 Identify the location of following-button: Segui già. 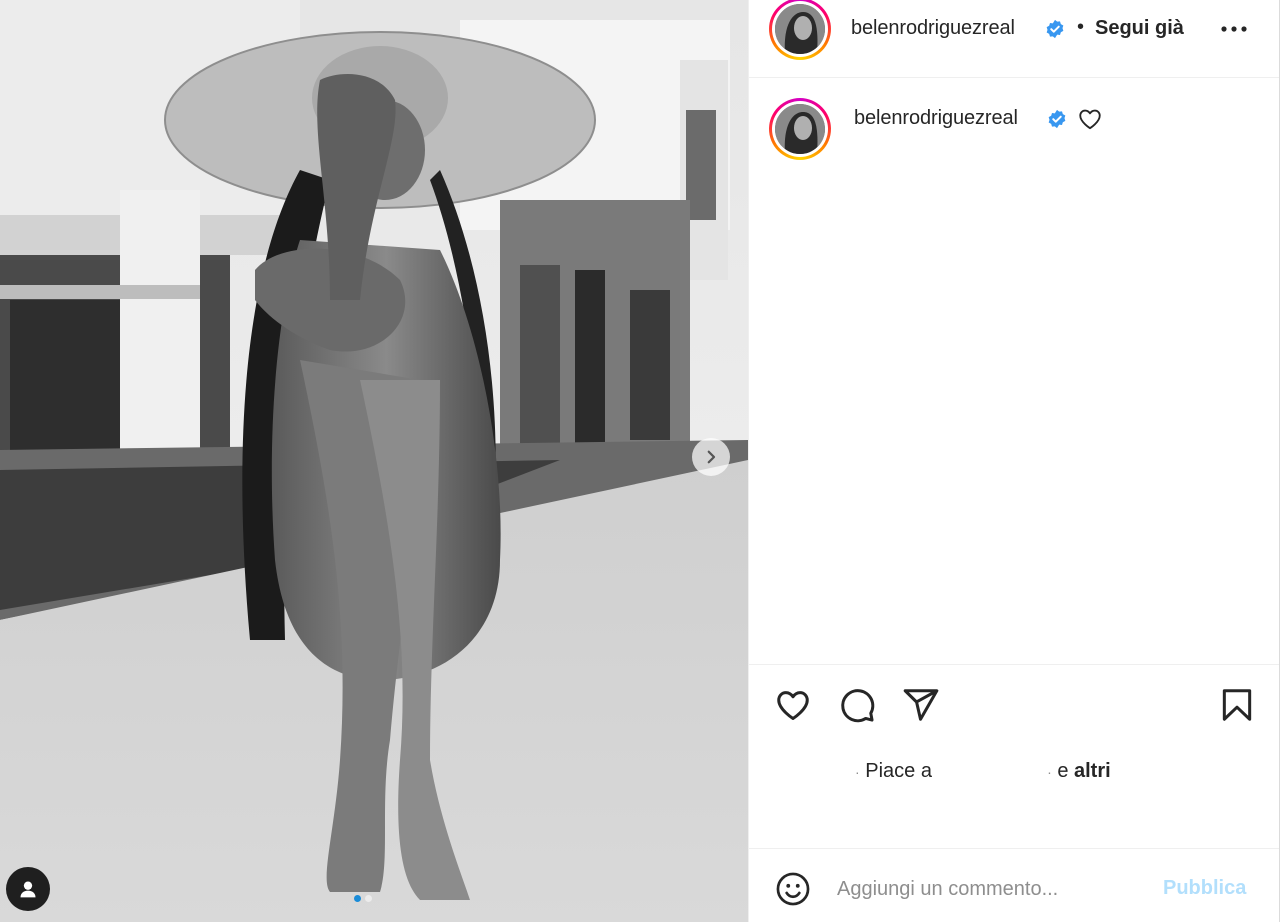
(1139, 28).